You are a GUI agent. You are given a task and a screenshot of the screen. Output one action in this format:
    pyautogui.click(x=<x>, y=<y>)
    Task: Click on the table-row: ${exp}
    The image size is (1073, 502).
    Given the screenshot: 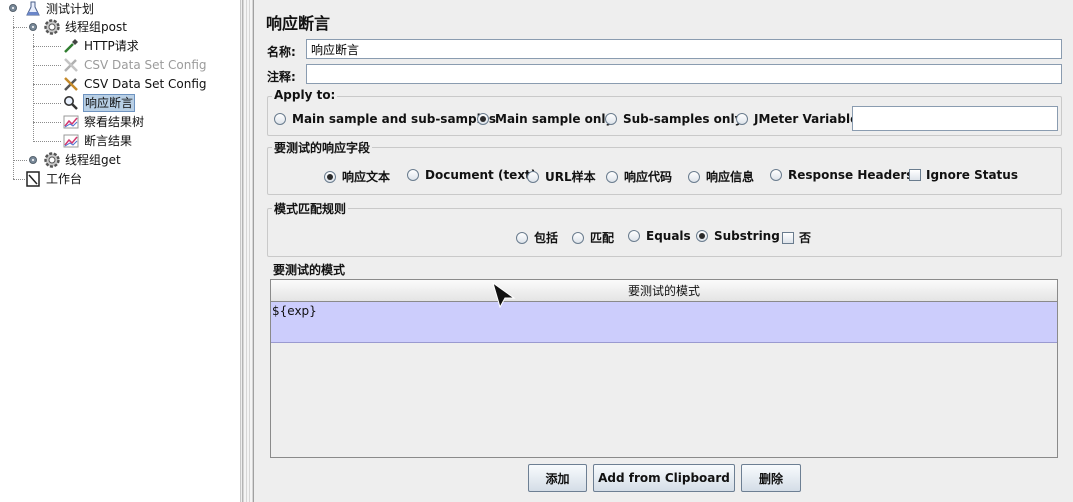 What is the action you would take?
    pyautogui.click(x=664, y=322)
    